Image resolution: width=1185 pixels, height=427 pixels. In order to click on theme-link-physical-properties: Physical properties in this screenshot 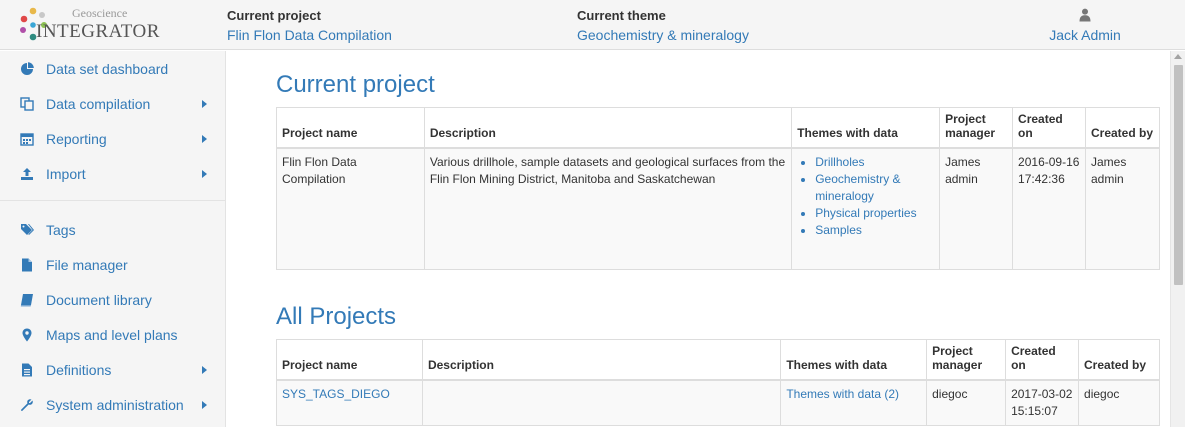, I will do `click(874, 213)`.